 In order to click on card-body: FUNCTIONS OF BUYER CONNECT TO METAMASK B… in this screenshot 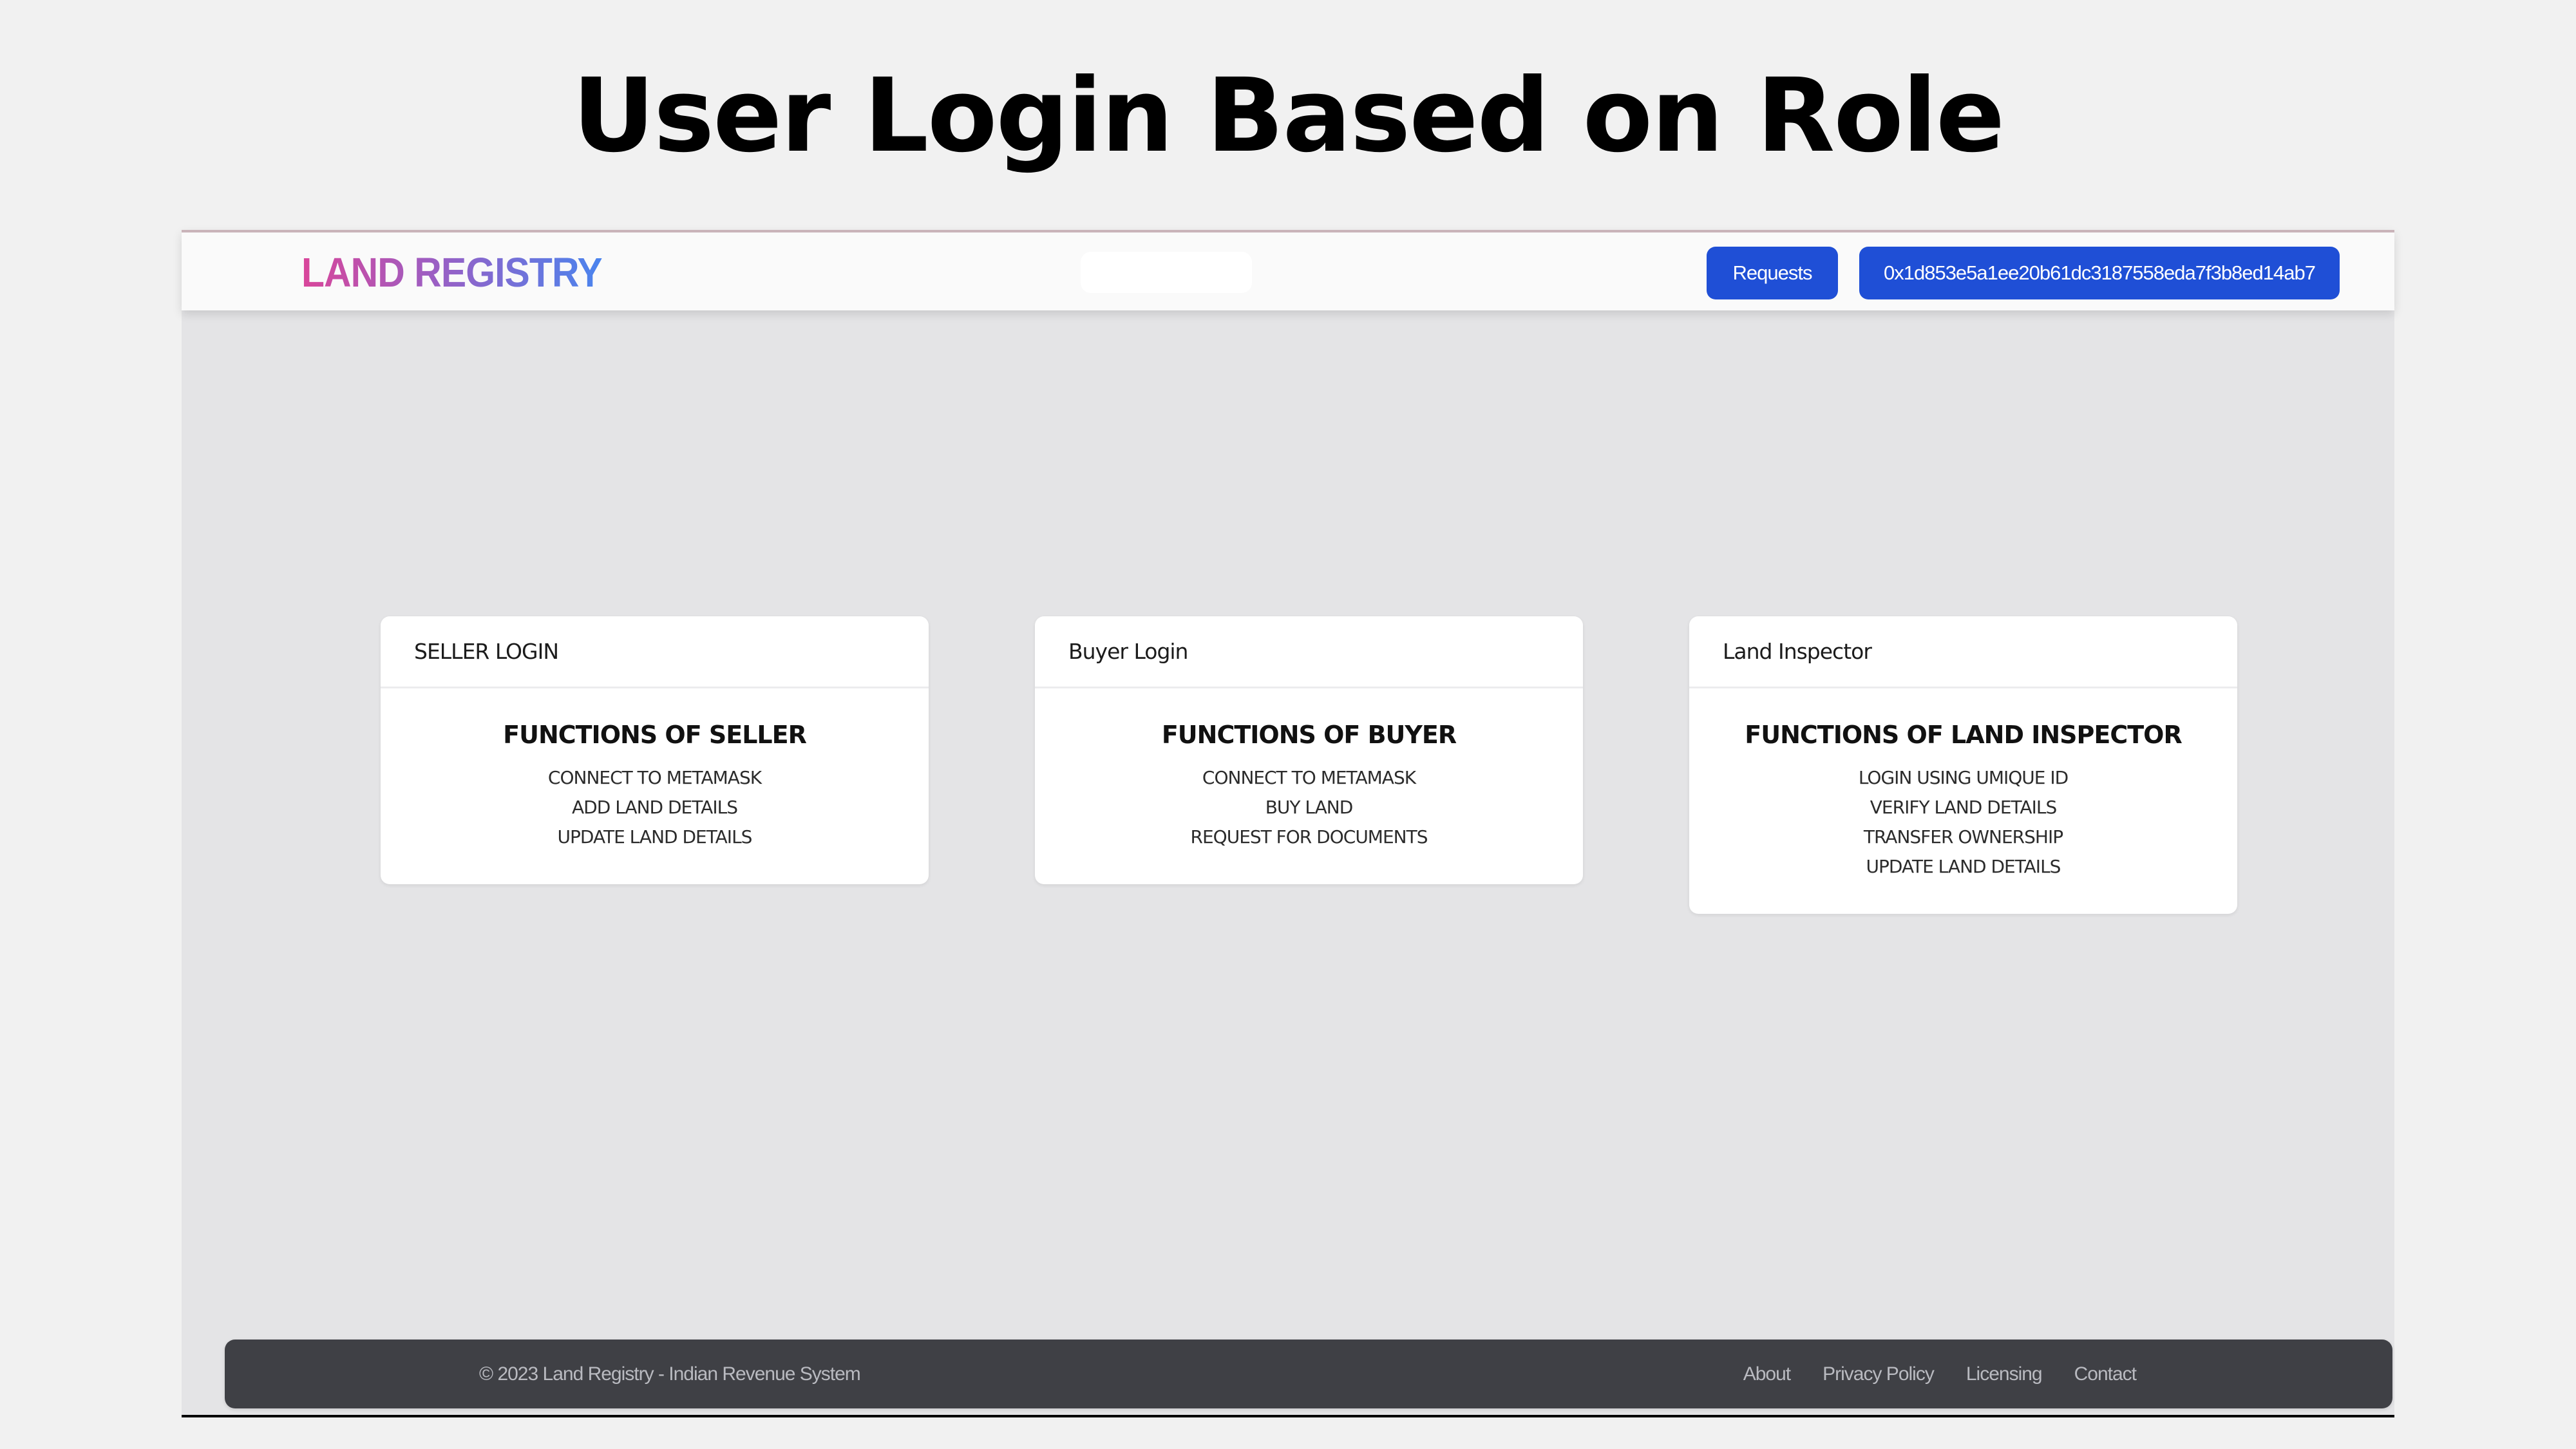, I will do `click(1309, 786)`.